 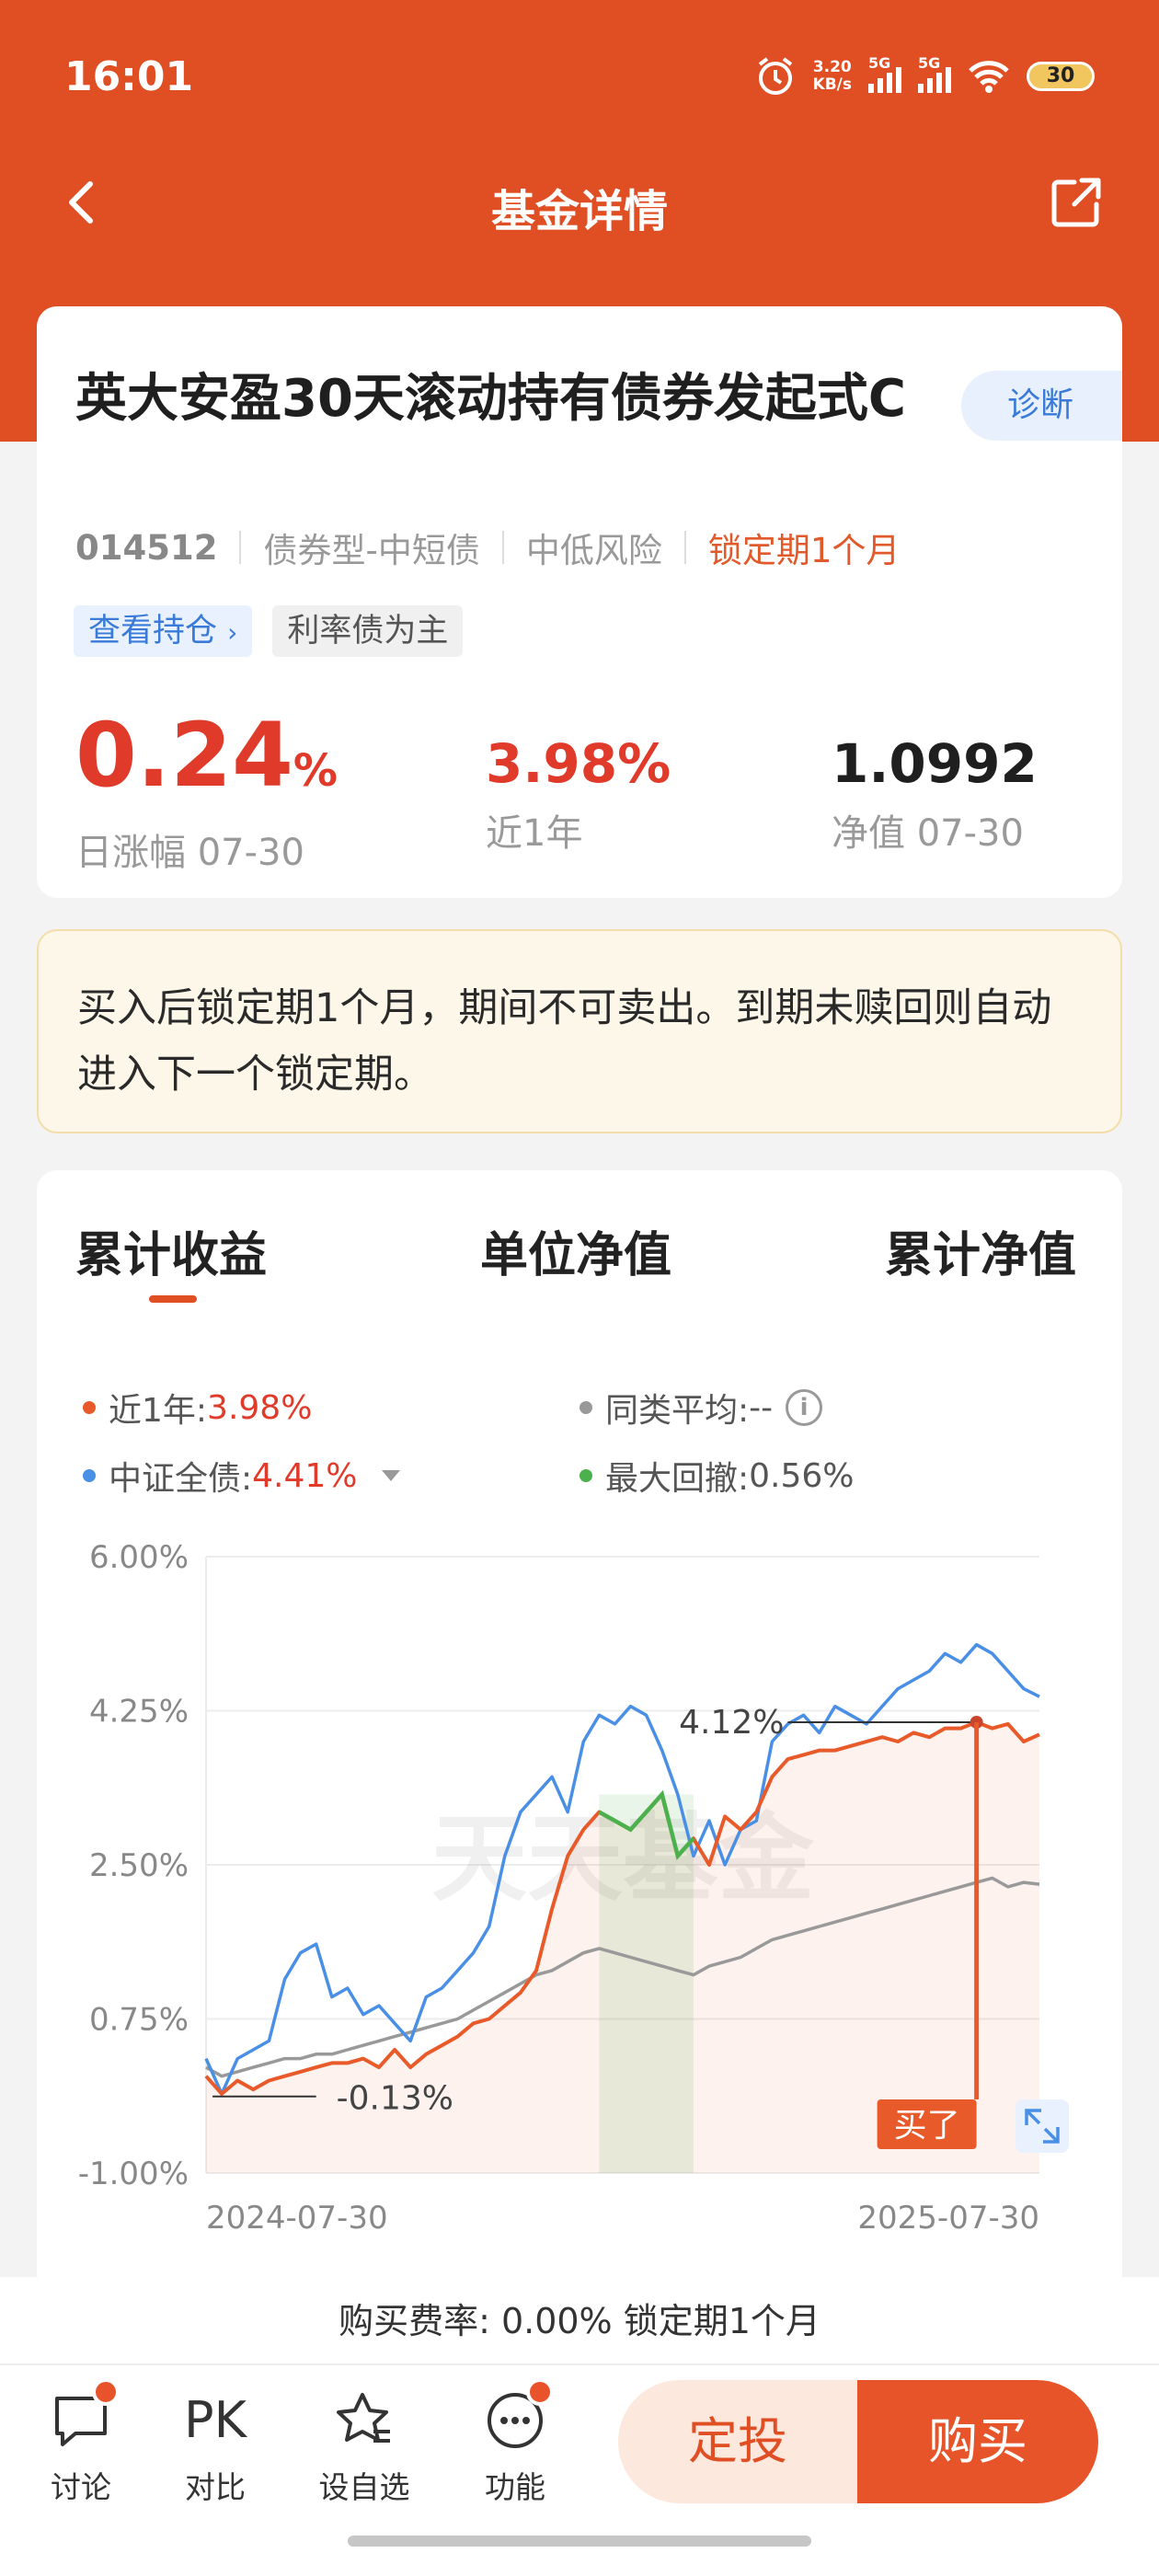 What do you see at coordinates (579, 211) in the screenshot?
I see `page-title: 基金详情` at bounding box center [579, 211].